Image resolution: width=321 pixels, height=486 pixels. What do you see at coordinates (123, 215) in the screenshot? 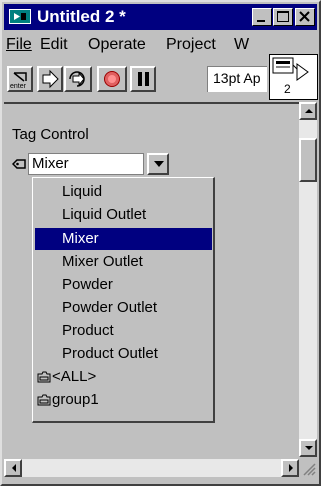
I see `dropdown-option: Liquid Outlet` at bounding box center [123, 215].